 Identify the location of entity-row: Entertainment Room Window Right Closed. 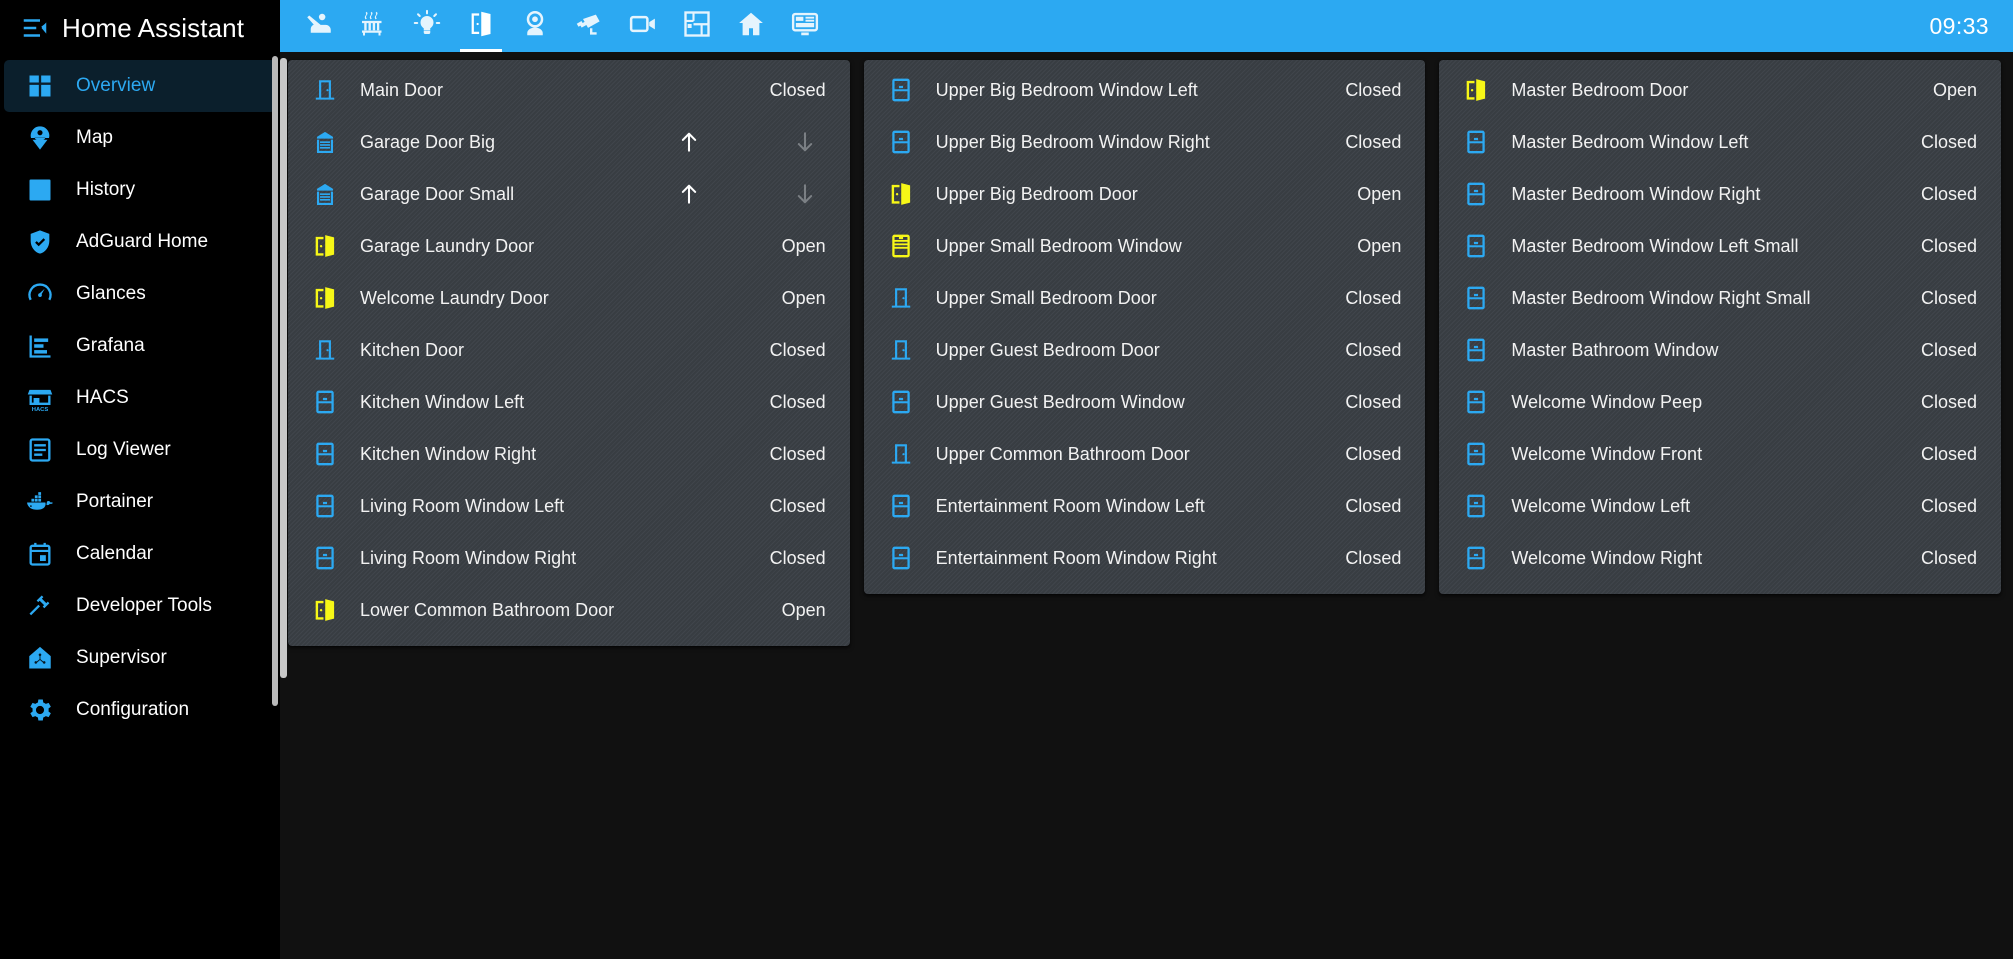
(1145, 558).